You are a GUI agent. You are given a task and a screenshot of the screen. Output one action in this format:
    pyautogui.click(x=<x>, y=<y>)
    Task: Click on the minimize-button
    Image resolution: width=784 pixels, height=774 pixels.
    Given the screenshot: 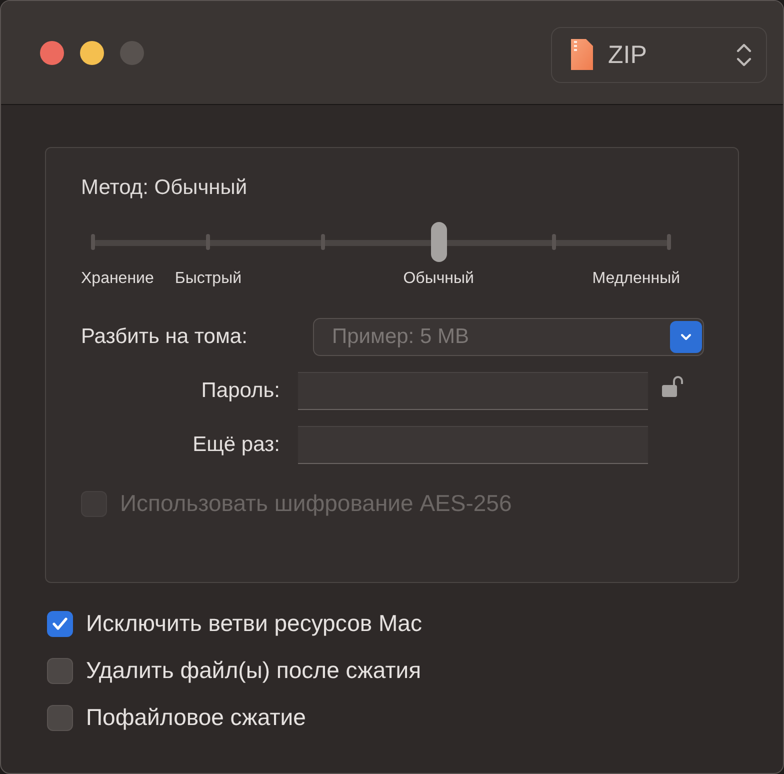 What is the action you would take?
    pyautogui.click(x=92, y=53)
    